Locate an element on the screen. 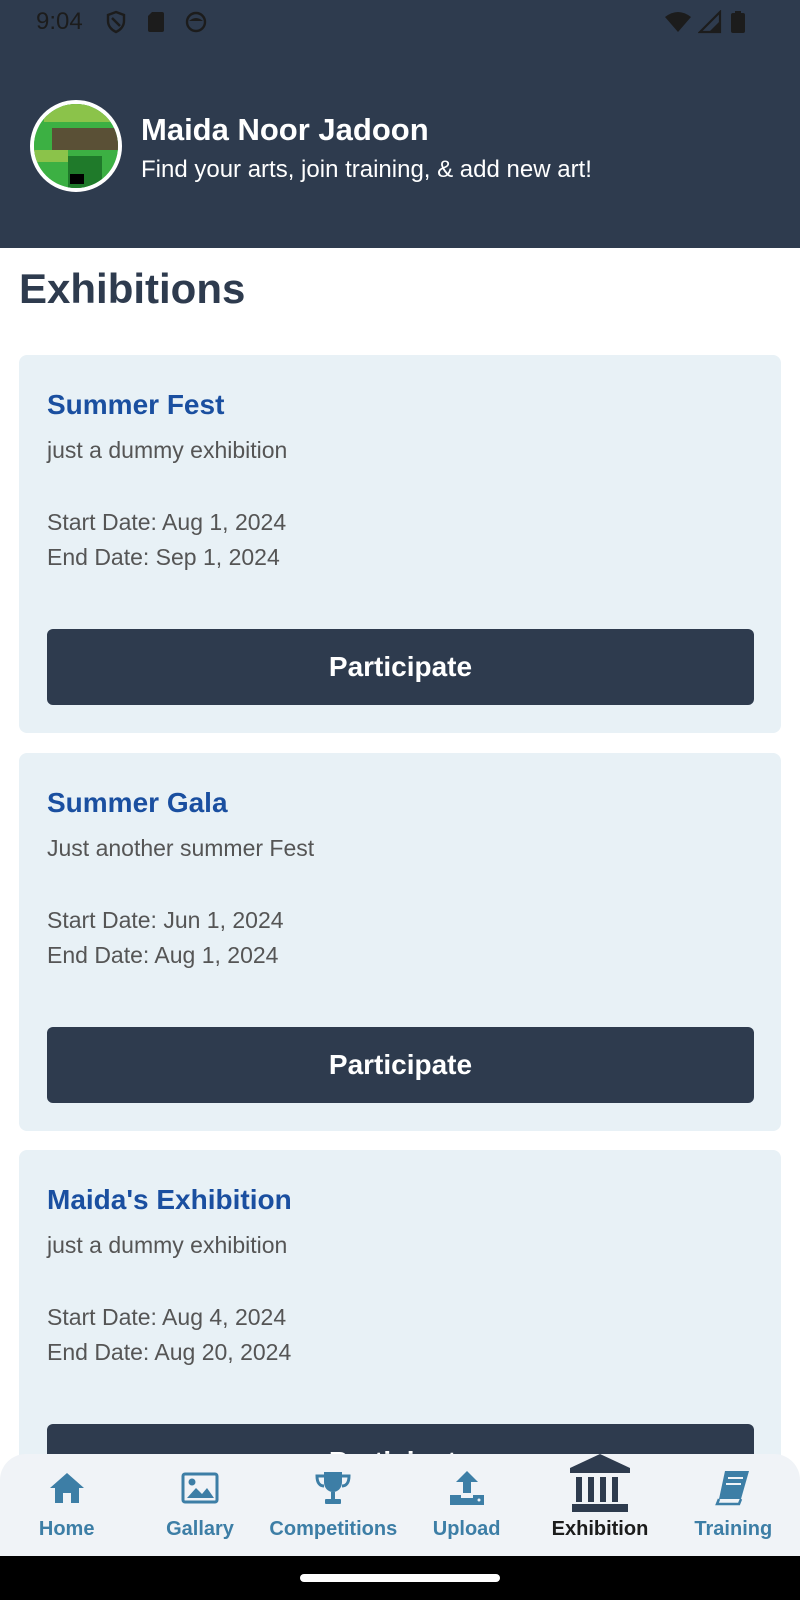 Image resolution: width=800 pixels, height=1600 pixels. avatar is located at coordinates (76, 146).